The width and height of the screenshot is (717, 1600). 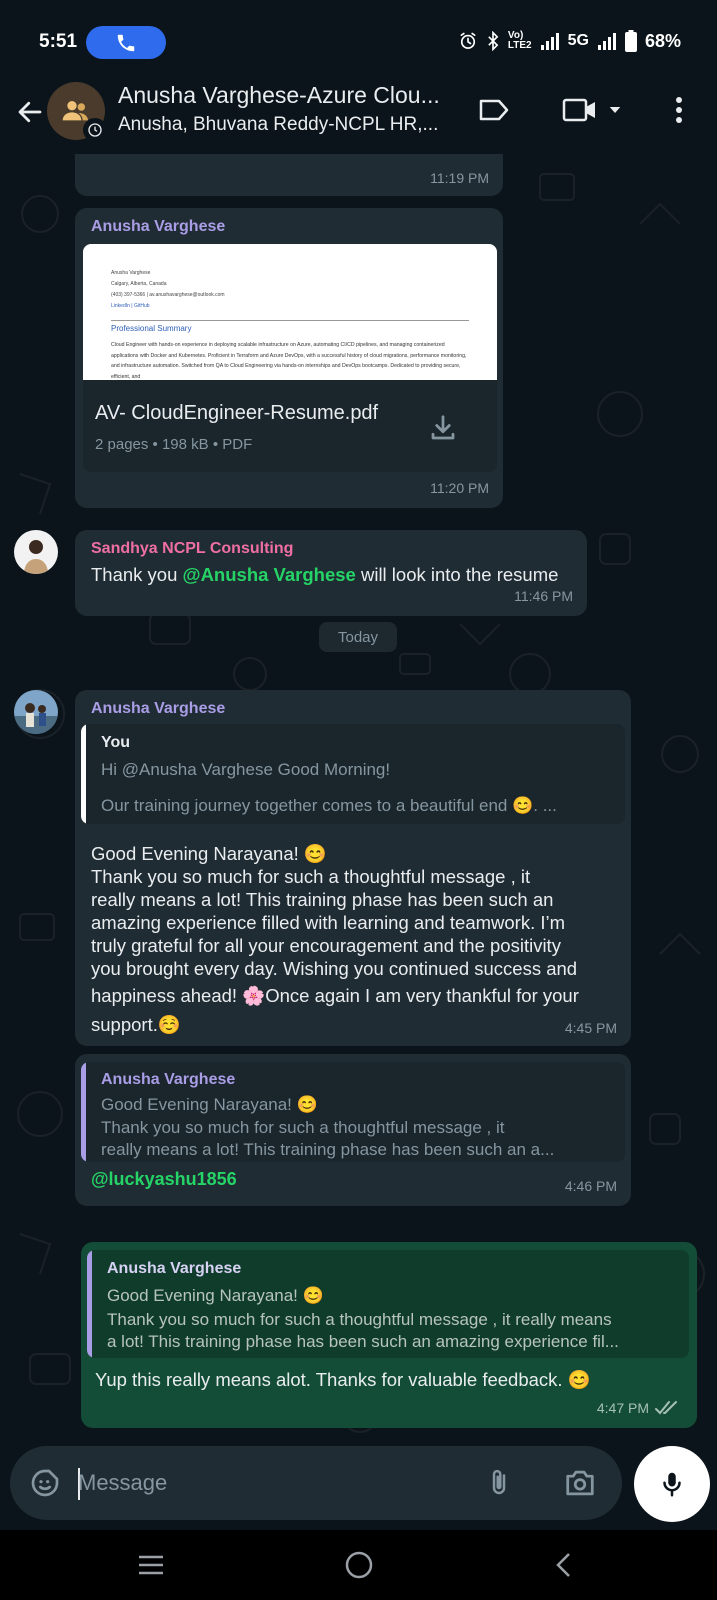 I want to click on preview-divider, so click(x=290, y=320).